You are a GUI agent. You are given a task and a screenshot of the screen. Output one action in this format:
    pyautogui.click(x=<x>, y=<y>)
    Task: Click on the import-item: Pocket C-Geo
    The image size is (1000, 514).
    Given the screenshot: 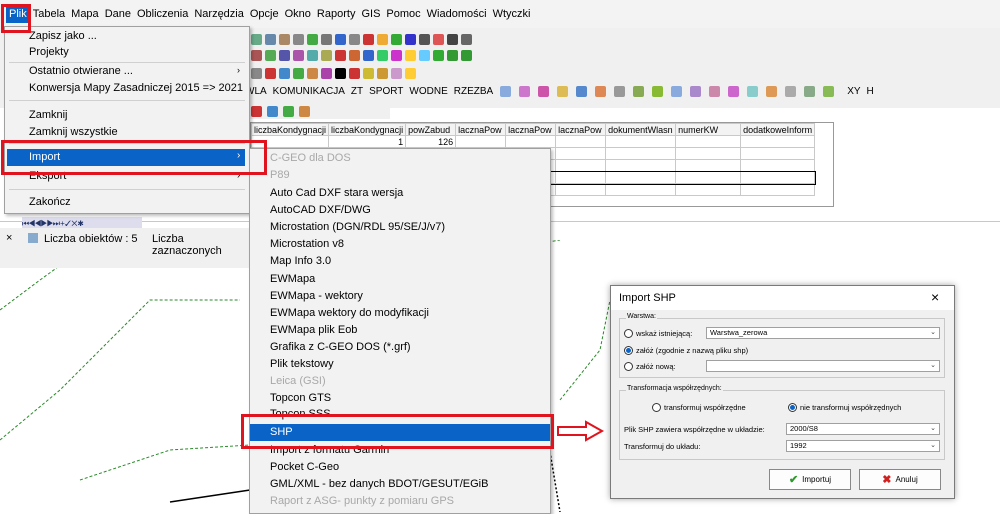 What is the action you would take?
    pyautogui.click(x=304, y=467)
    